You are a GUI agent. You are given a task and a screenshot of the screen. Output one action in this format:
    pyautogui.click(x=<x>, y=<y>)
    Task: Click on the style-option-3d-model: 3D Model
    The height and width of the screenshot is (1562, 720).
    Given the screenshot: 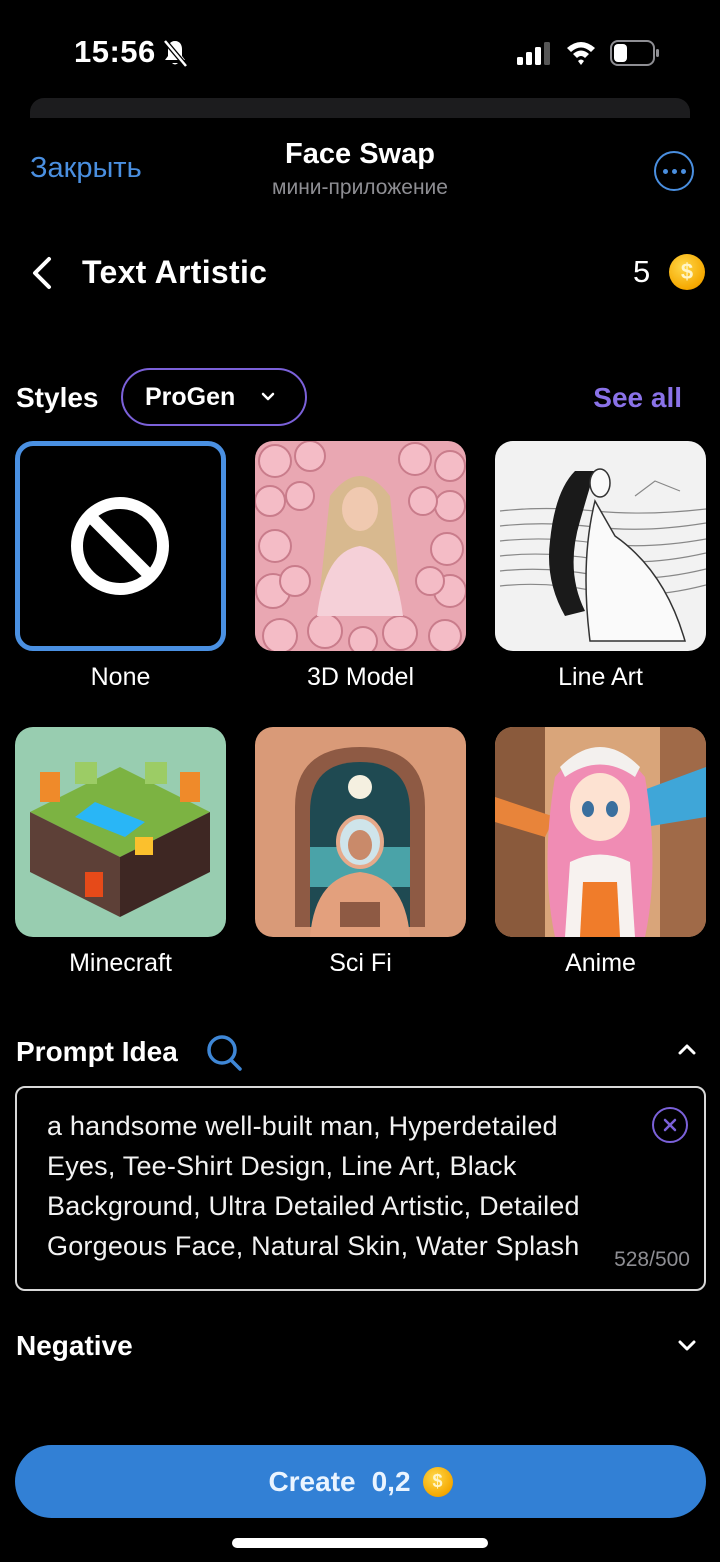 What is the action you would take?
    pyautogui.click(x=360, y=584)
    